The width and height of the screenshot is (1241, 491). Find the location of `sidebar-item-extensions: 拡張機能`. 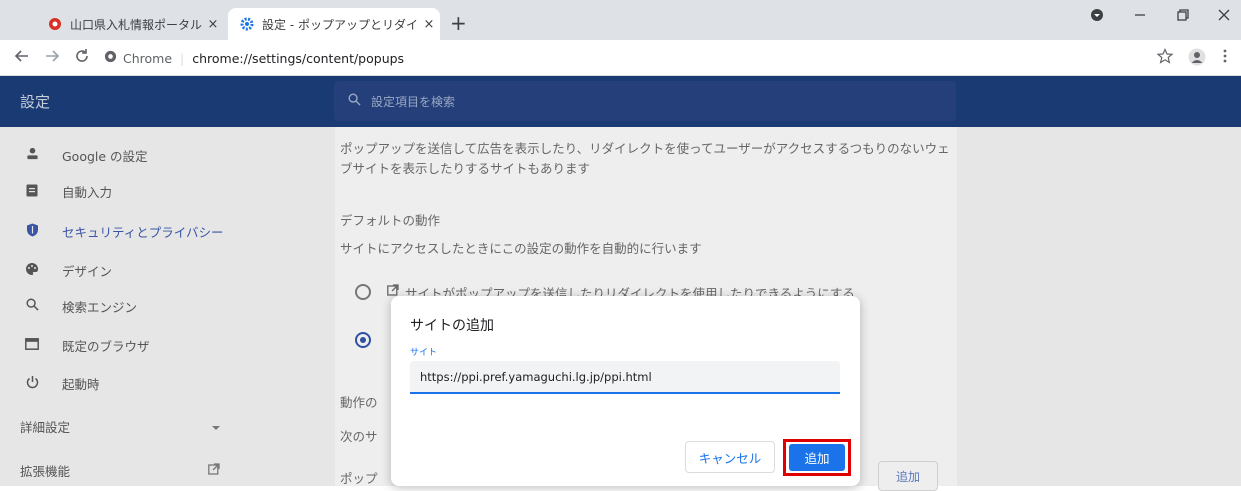

sidebar-item-extensions: 拡張機能 is located at coordinates (120, 470).